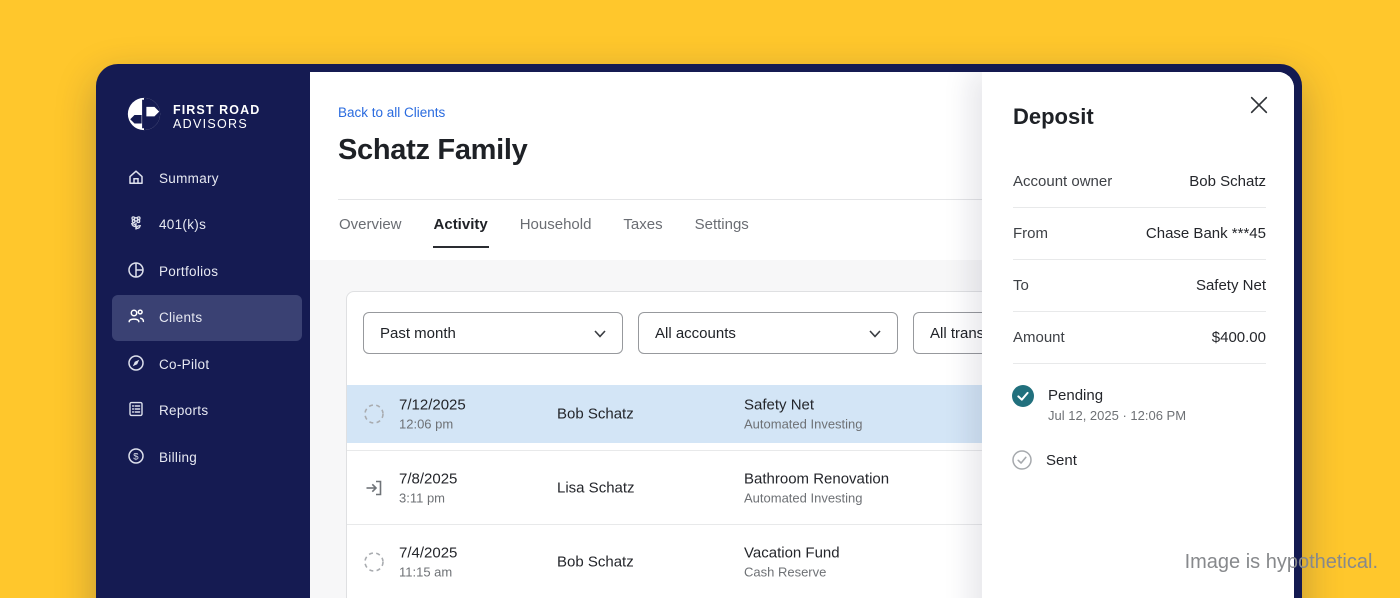 This screenshot has height=598, width=1400. What do you see at coordinates (1205, 233) in the screenshot?
I see `field-value: Chase Bank ***45` at bounding box center [1205, 233].